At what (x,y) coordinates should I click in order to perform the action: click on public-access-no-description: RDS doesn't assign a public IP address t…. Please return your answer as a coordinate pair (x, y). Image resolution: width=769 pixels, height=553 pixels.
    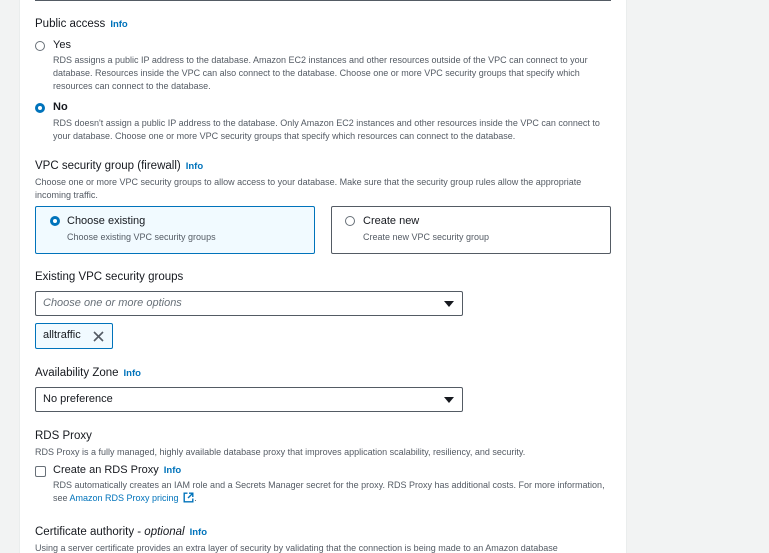
    Looking at the image, I should click on (326, 129).